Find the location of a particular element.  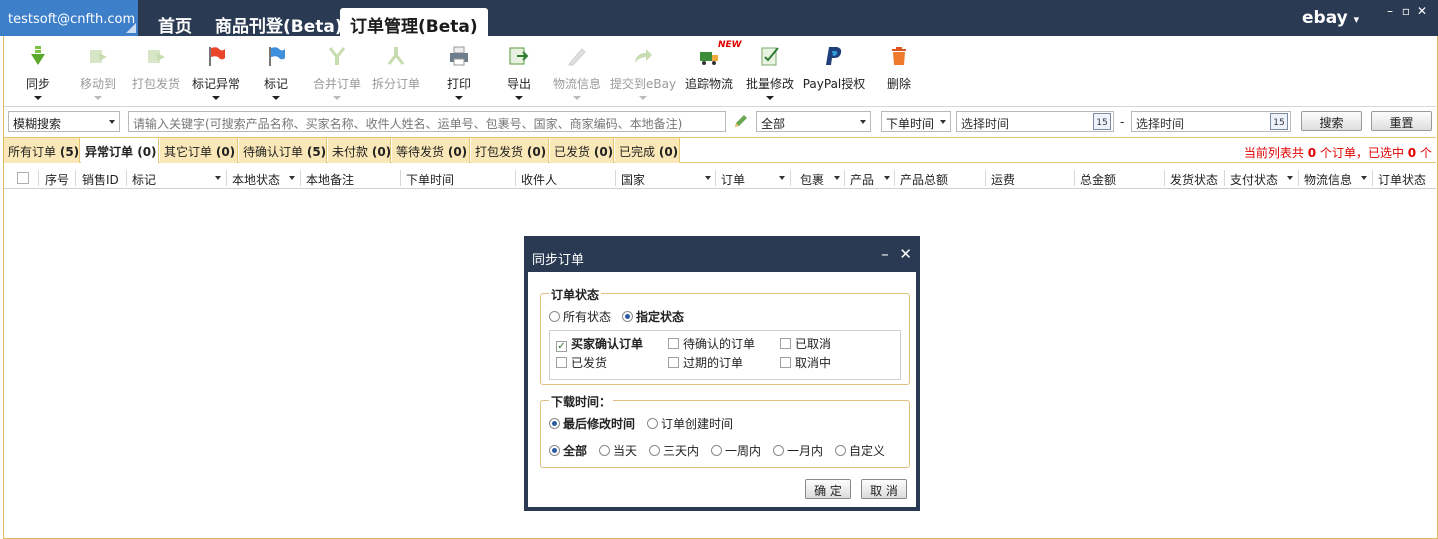

col-shipping-fee: 运费 is located at coordinates (1003, 179).